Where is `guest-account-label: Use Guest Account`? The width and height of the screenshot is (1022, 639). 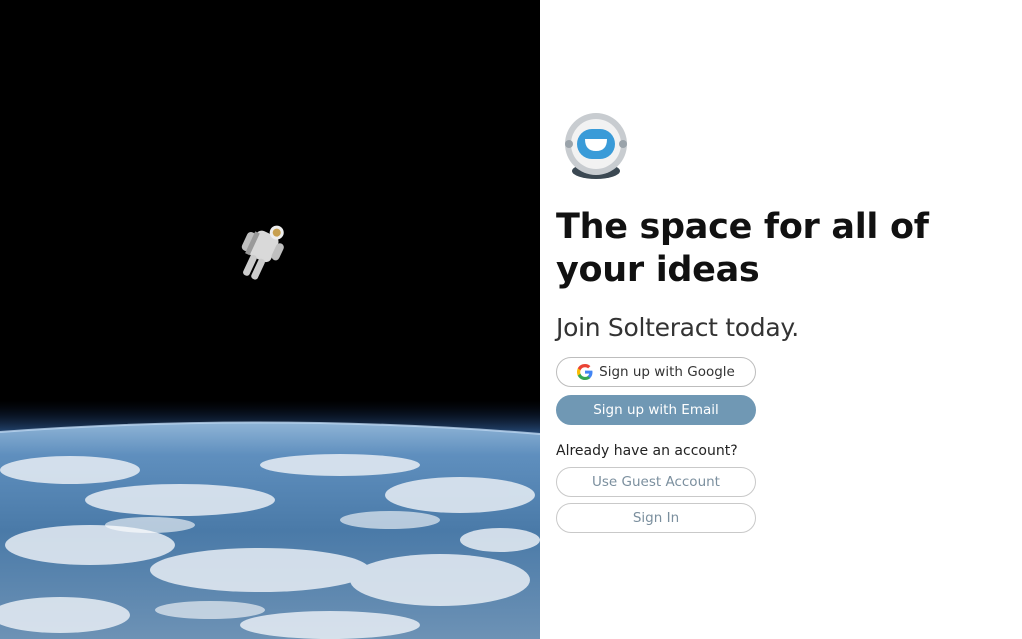
guest-account-label: Use Guest Account is located at coordinates (656, 482).